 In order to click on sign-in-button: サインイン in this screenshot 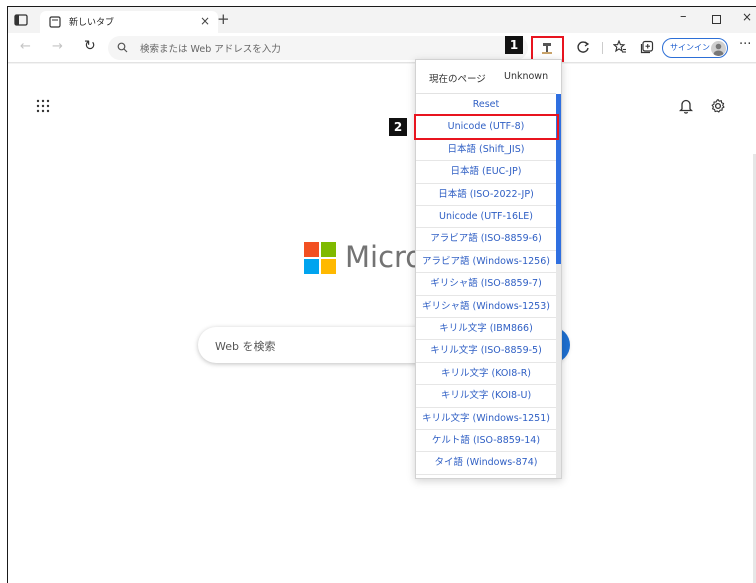, I will do `click(695, 48)`.